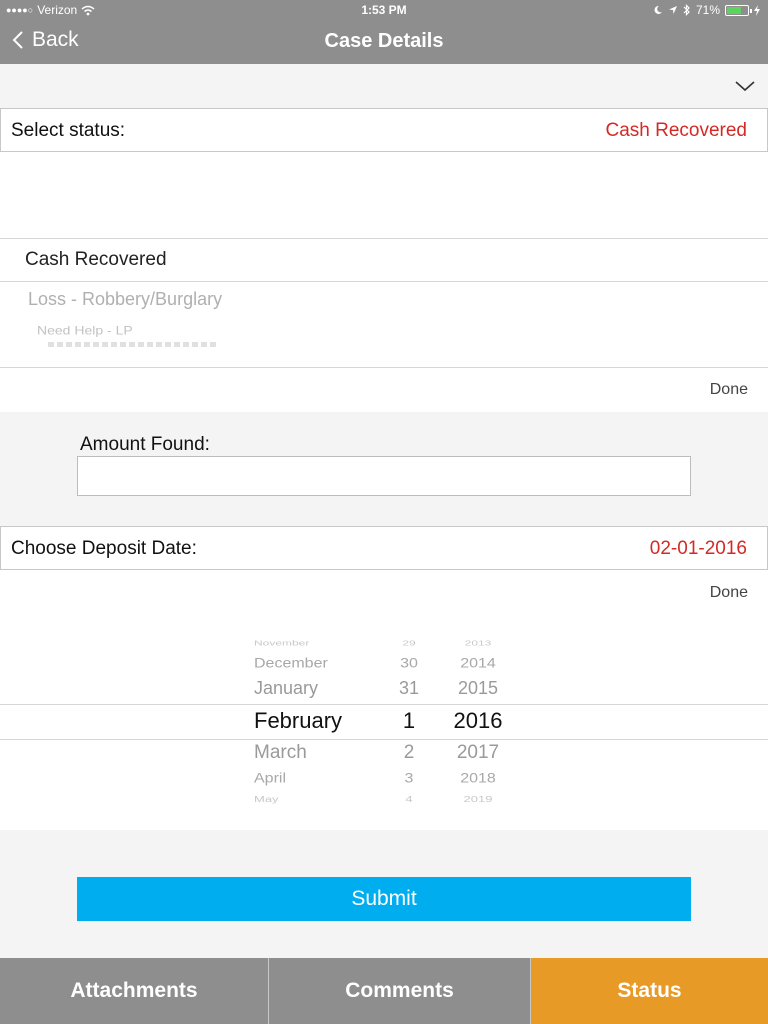 This screenshot has width=768, height=1024. I want to click on year-option: 2013, so click(478, 643).